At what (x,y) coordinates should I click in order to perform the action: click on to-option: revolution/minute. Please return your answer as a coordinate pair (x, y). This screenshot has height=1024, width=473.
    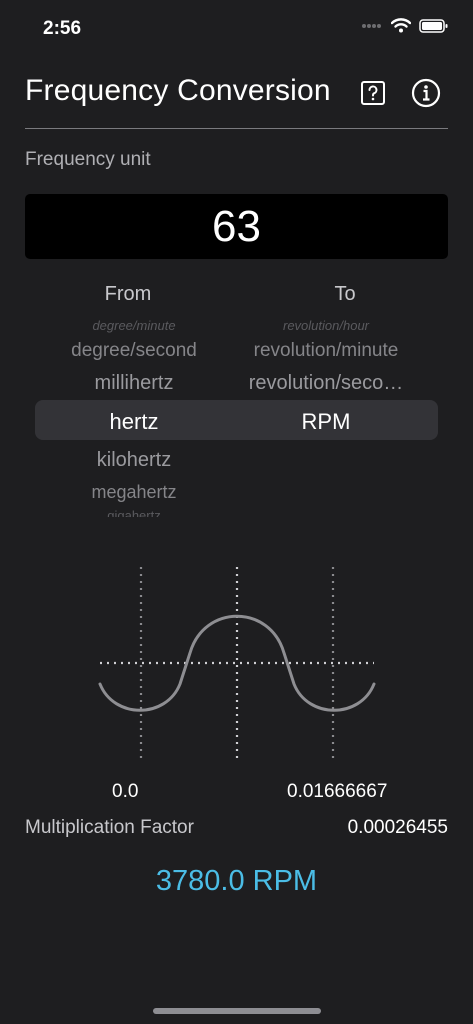
    Looking at the image, I should click on (326, 351).